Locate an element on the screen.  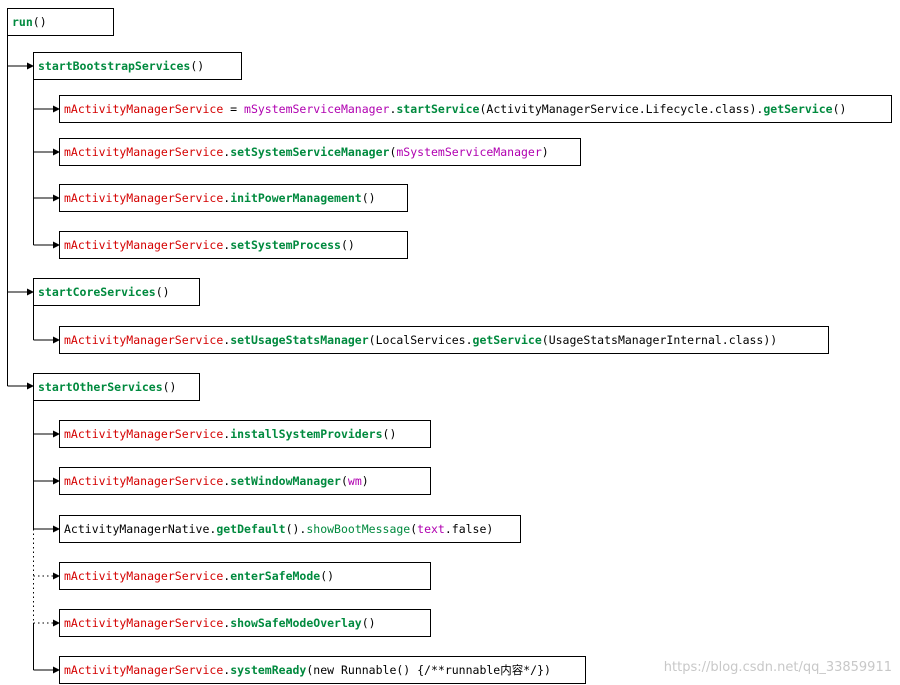
node-other-enter-safe-mode: mActivityManagerService.enterSafeMode() is located at coordinates (245, 576).